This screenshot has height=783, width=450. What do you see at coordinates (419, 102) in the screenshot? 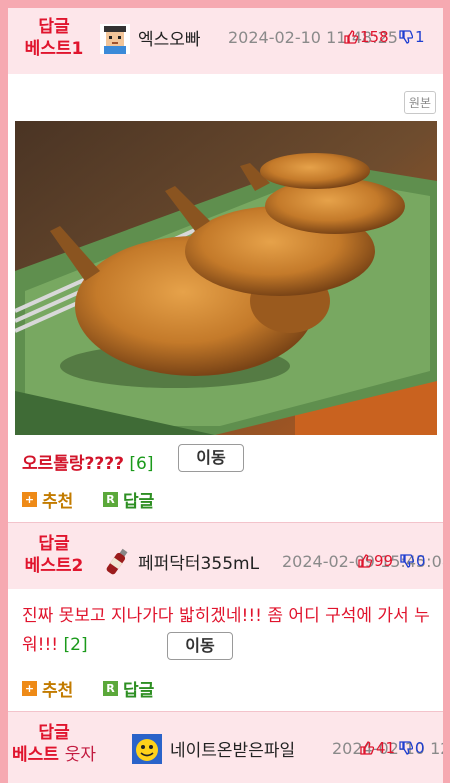
I see `original-image-button: 원본` at bounding box center [419, 102].